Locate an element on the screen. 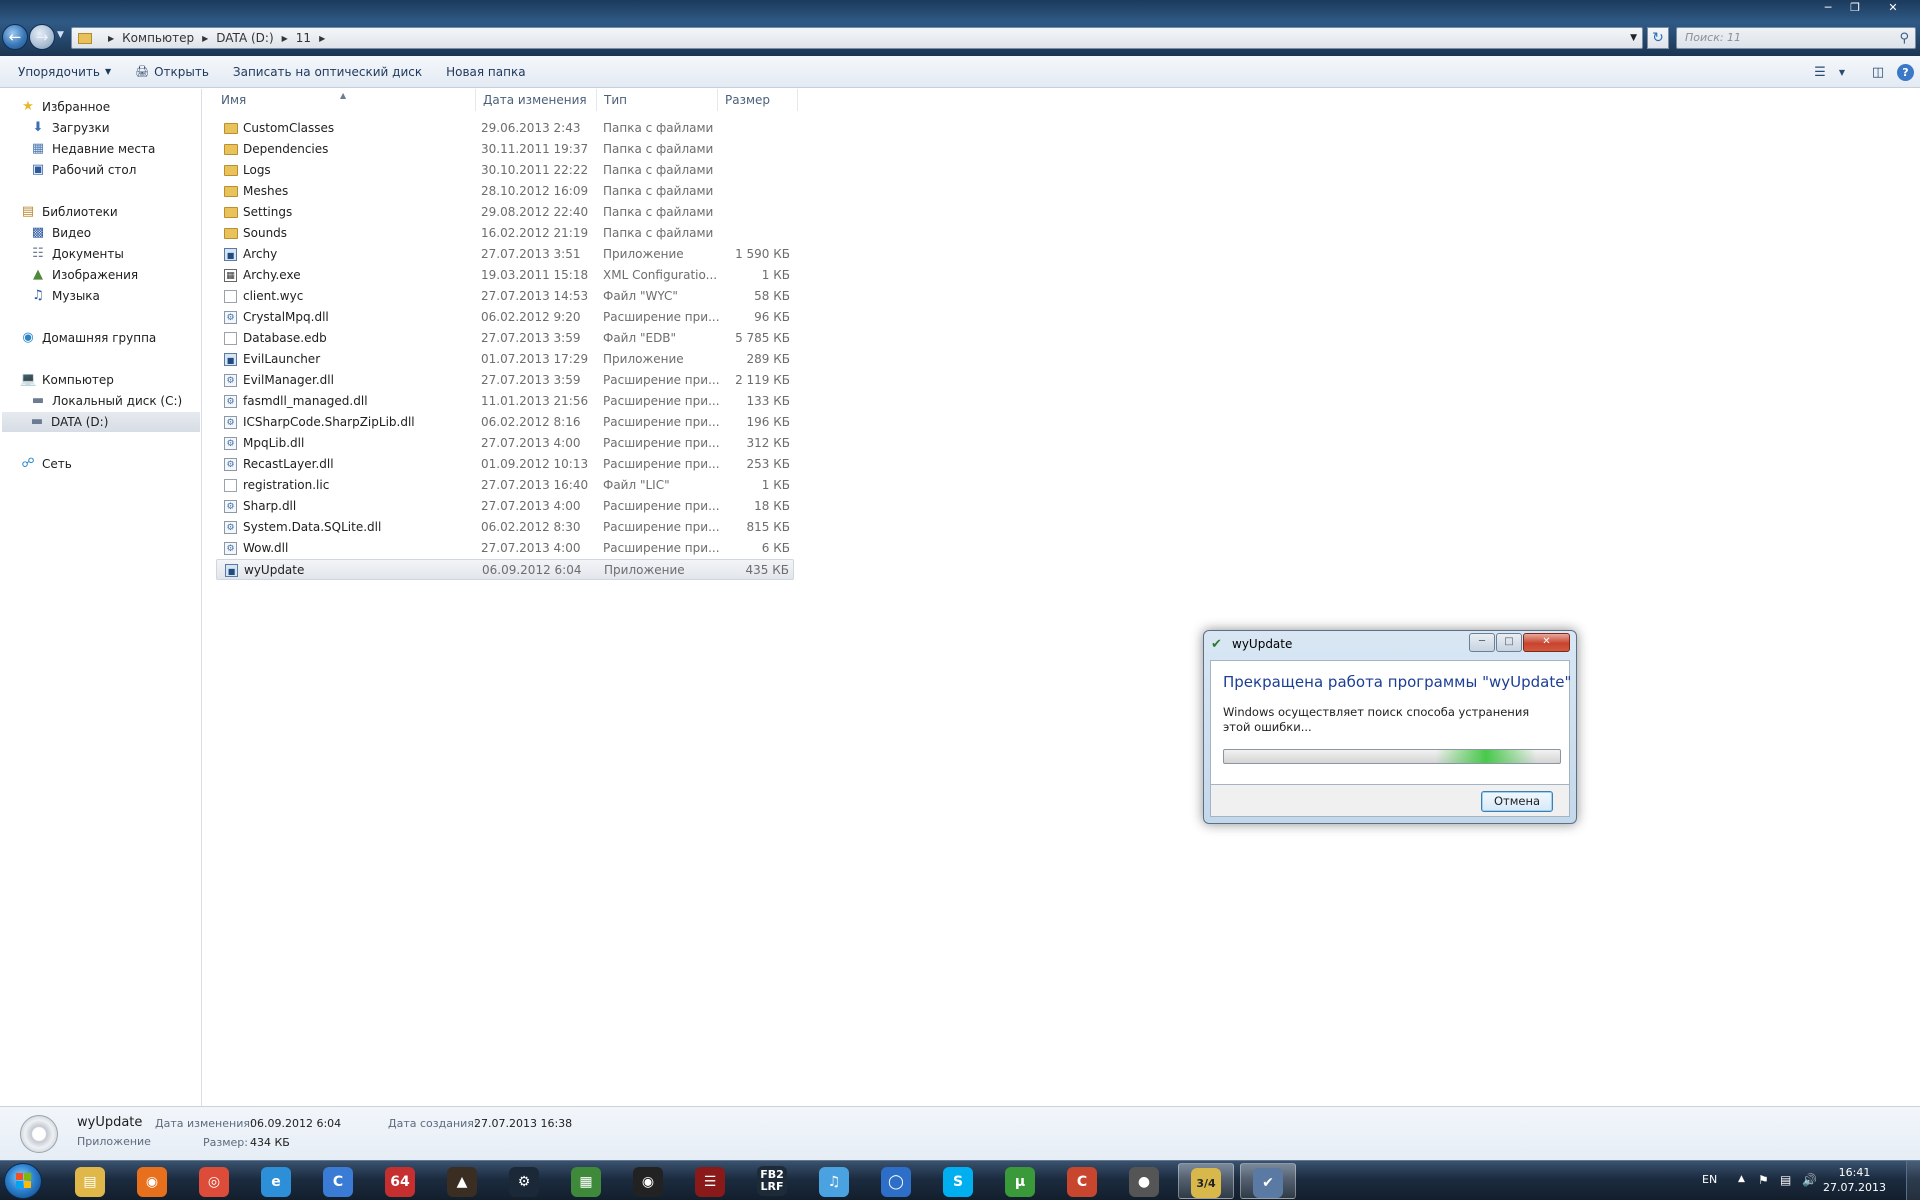  taskbar-music-button: ♫ is located at coordinates (834, 1181).